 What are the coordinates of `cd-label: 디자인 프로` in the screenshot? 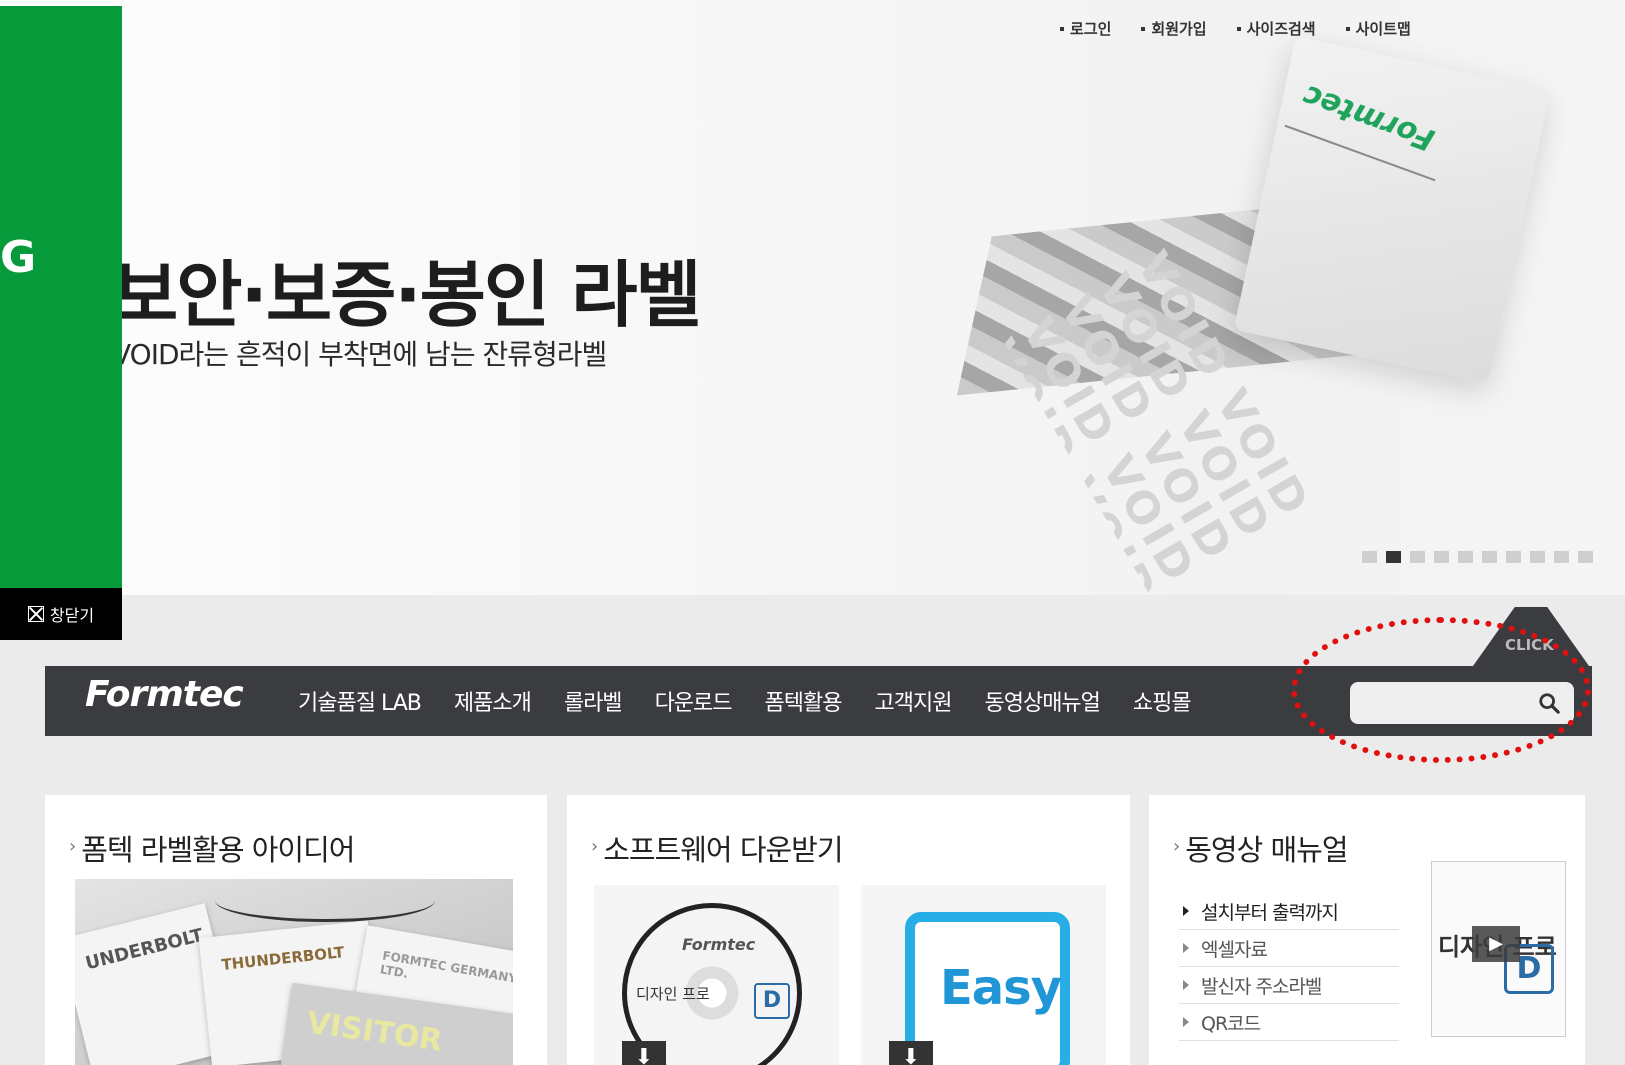 It's located at (673, 994).